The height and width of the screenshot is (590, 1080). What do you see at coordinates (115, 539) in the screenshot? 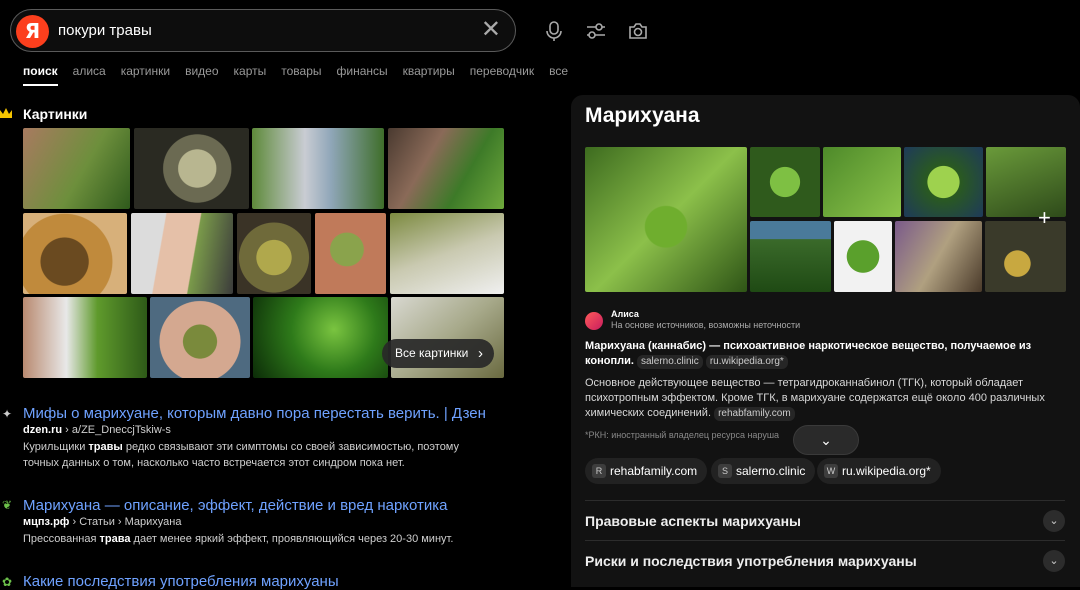
I see `snippet-highlight: трава` at bounding box center [115, 539].